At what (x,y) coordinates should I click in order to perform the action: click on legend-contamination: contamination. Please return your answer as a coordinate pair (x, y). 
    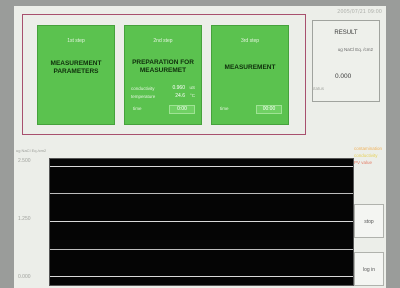
    Looking at the image, I should click on (368, 148).